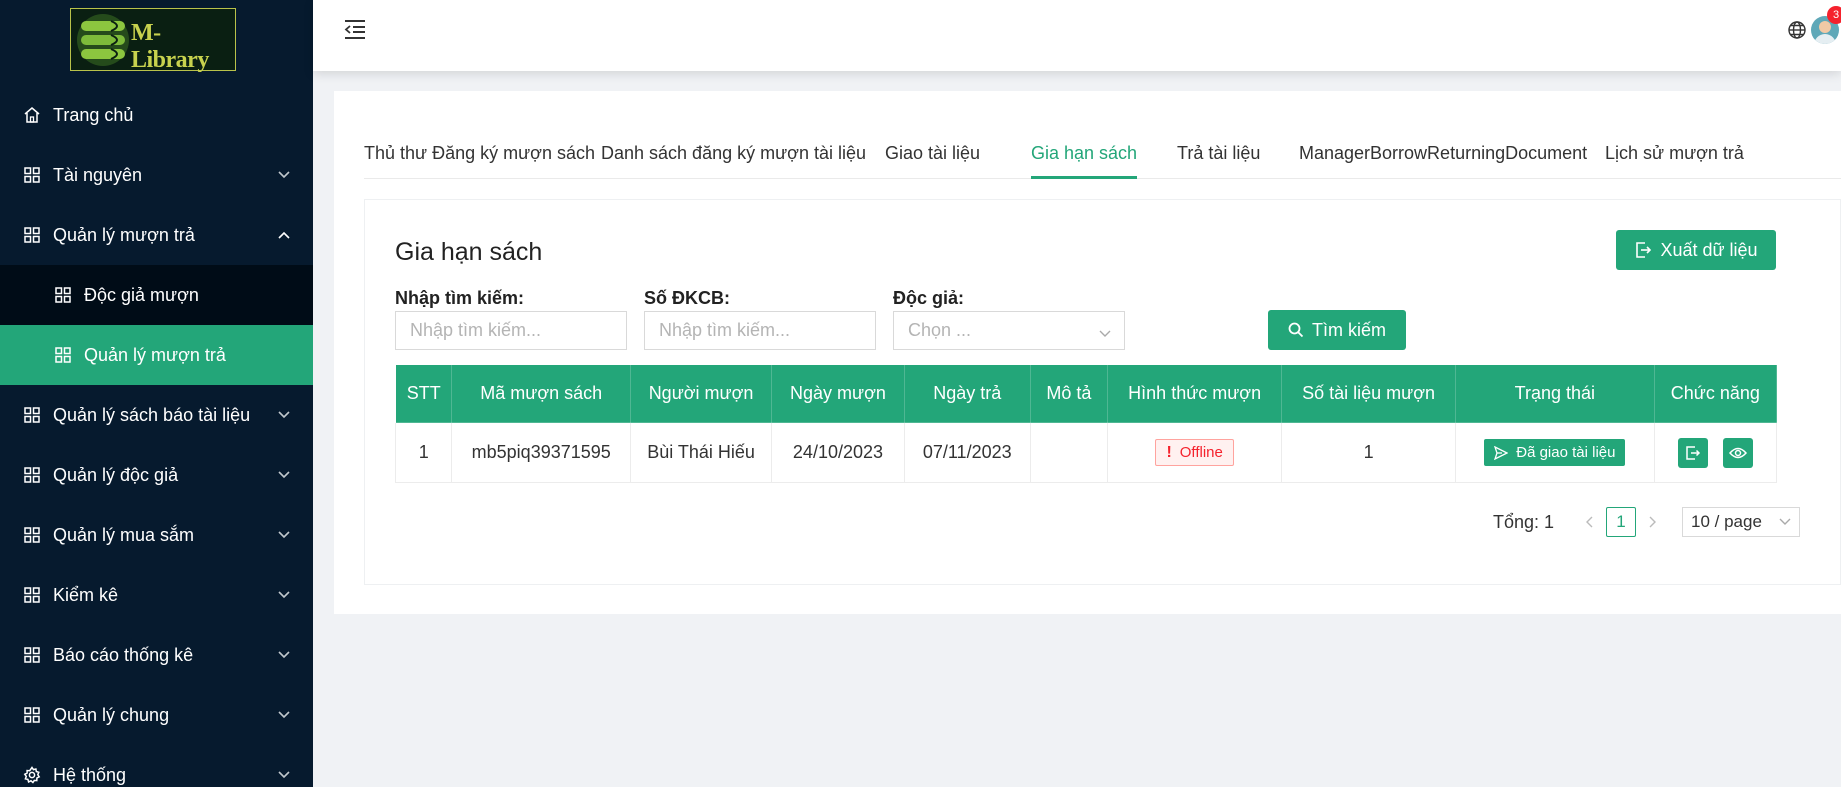 The image size is (1841, 787). Describe the element at coordinates (1825, 39) in the screenshot. I see `avatar-body` at that location.